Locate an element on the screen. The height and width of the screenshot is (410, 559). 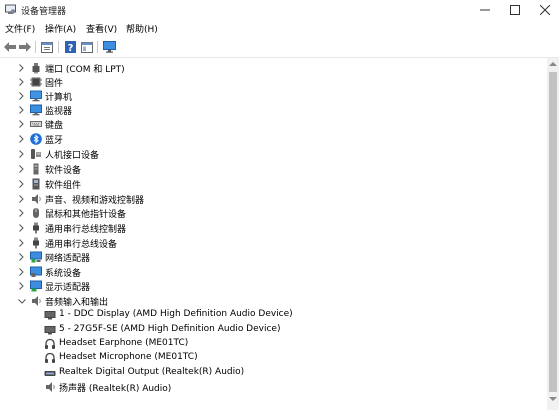
tree-node-label: 端口 (COM 和 LPT) is located at coordinates (85, 70).